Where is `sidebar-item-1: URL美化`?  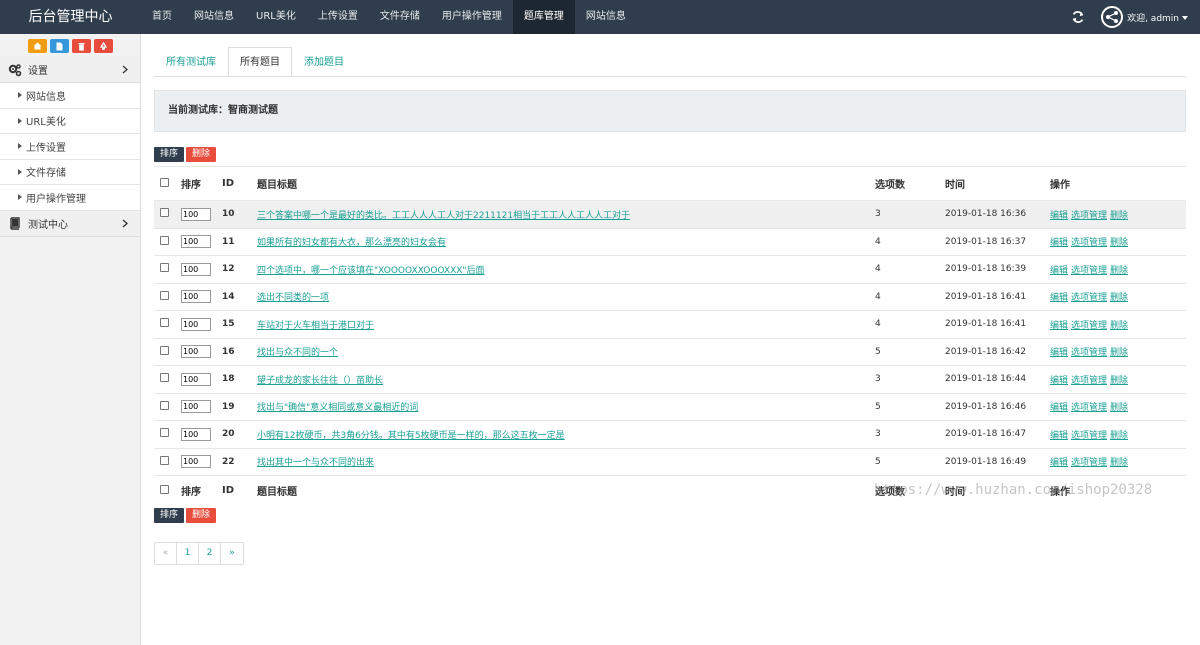 sidebar-item-1: URL美化 is located at coordinates (70, 121).